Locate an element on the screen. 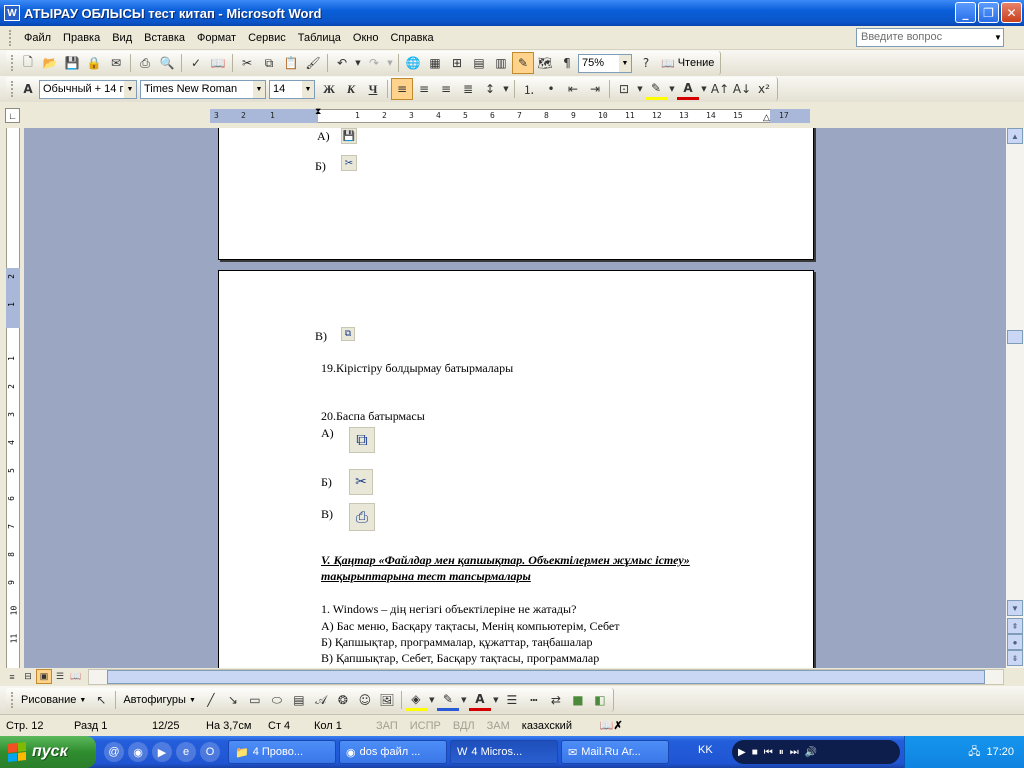 Image resolution: width=1024 pixels, height=768 pixels. undo-dropdown-icon: ▼ is located at coordinates (358, 63).